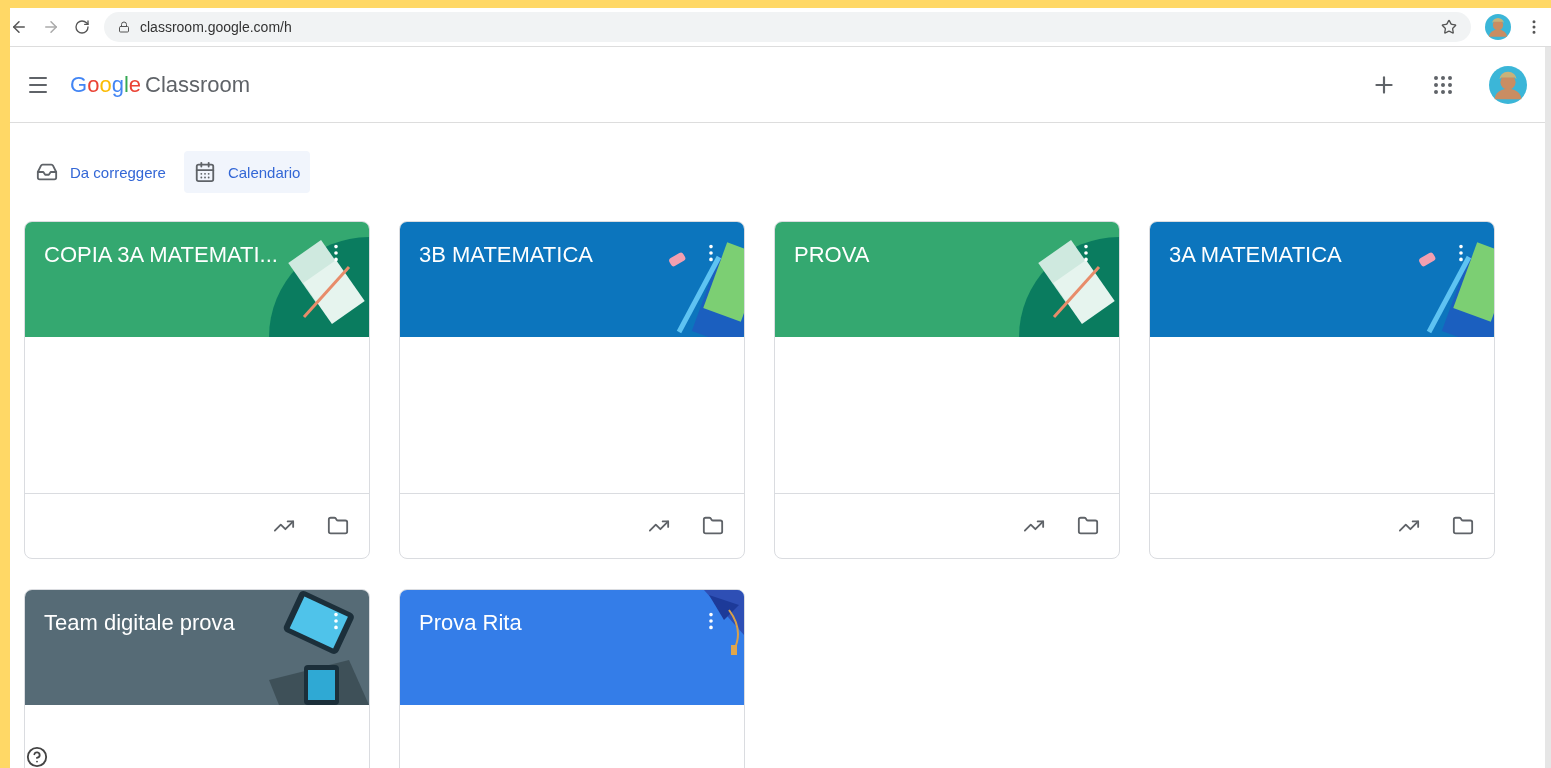  Describe the element at coordinates (470, 623) in the screenshot. I see `class-title: Prova Rita` at that location.